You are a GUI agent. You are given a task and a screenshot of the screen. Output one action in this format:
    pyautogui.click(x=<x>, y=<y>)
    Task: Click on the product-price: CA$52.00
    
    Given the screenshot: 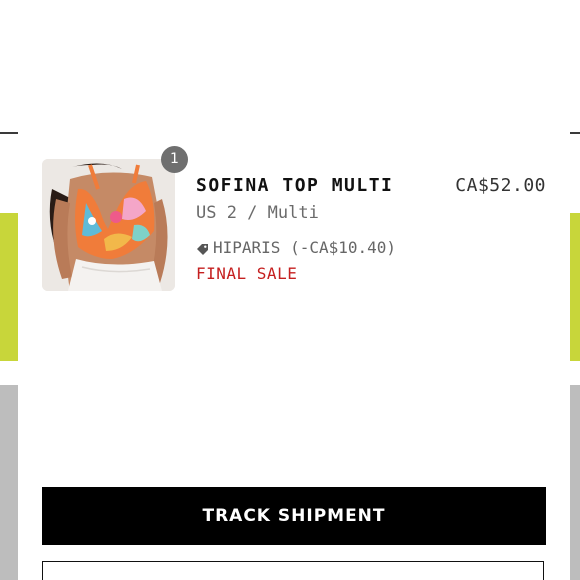 What is the action you would take?
    pyautogui.click(x=500, y=185)
    